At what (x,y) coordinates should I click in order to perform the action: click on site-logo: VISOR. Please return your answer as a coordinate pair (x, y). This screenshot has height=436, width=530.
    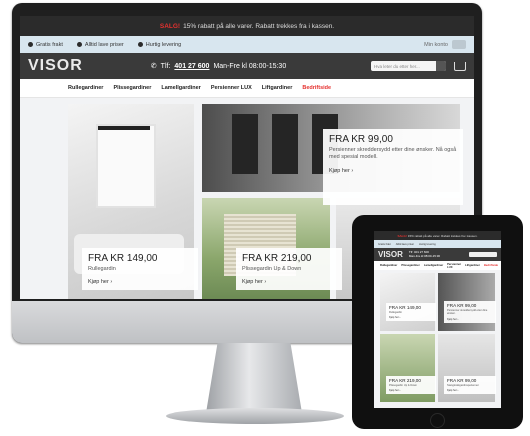
    Looking at the image, I should click on (55, 66).